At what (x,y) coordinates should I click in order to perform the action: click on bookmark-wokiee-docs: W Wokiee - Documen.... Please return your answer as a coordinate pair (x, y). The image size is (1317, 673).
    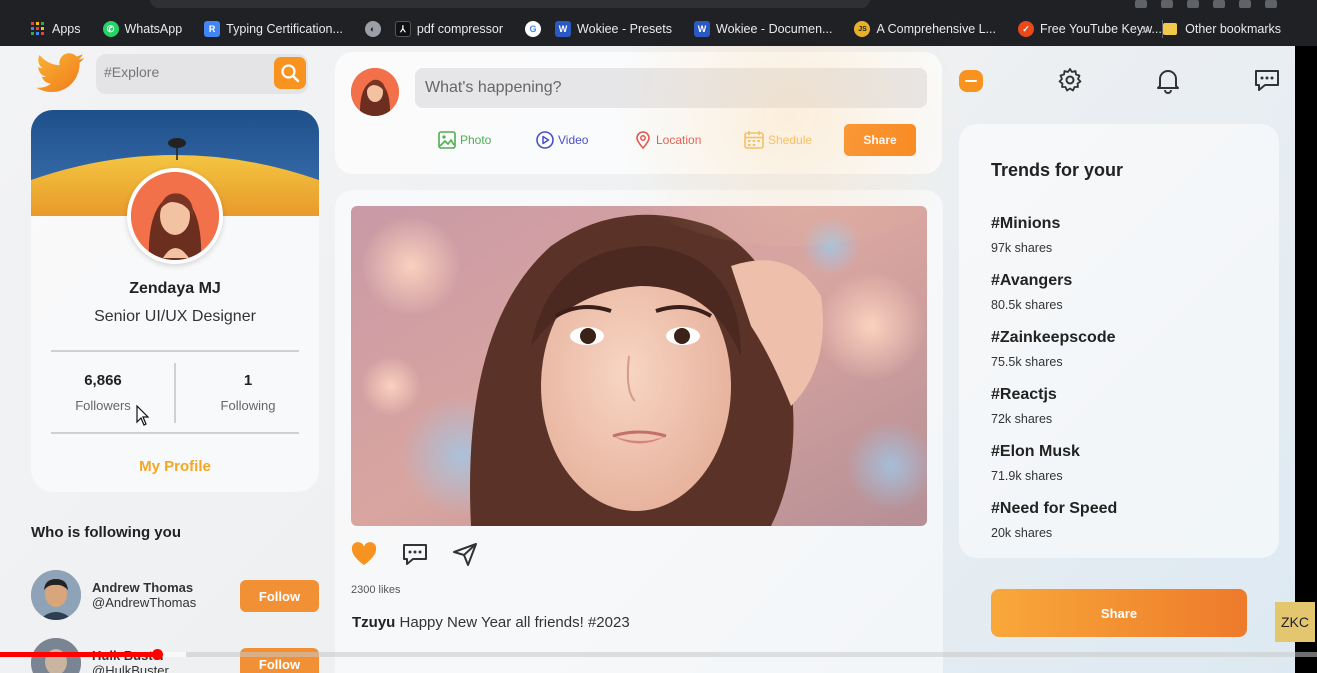
    Looking at the image, I should click on (763, 29).